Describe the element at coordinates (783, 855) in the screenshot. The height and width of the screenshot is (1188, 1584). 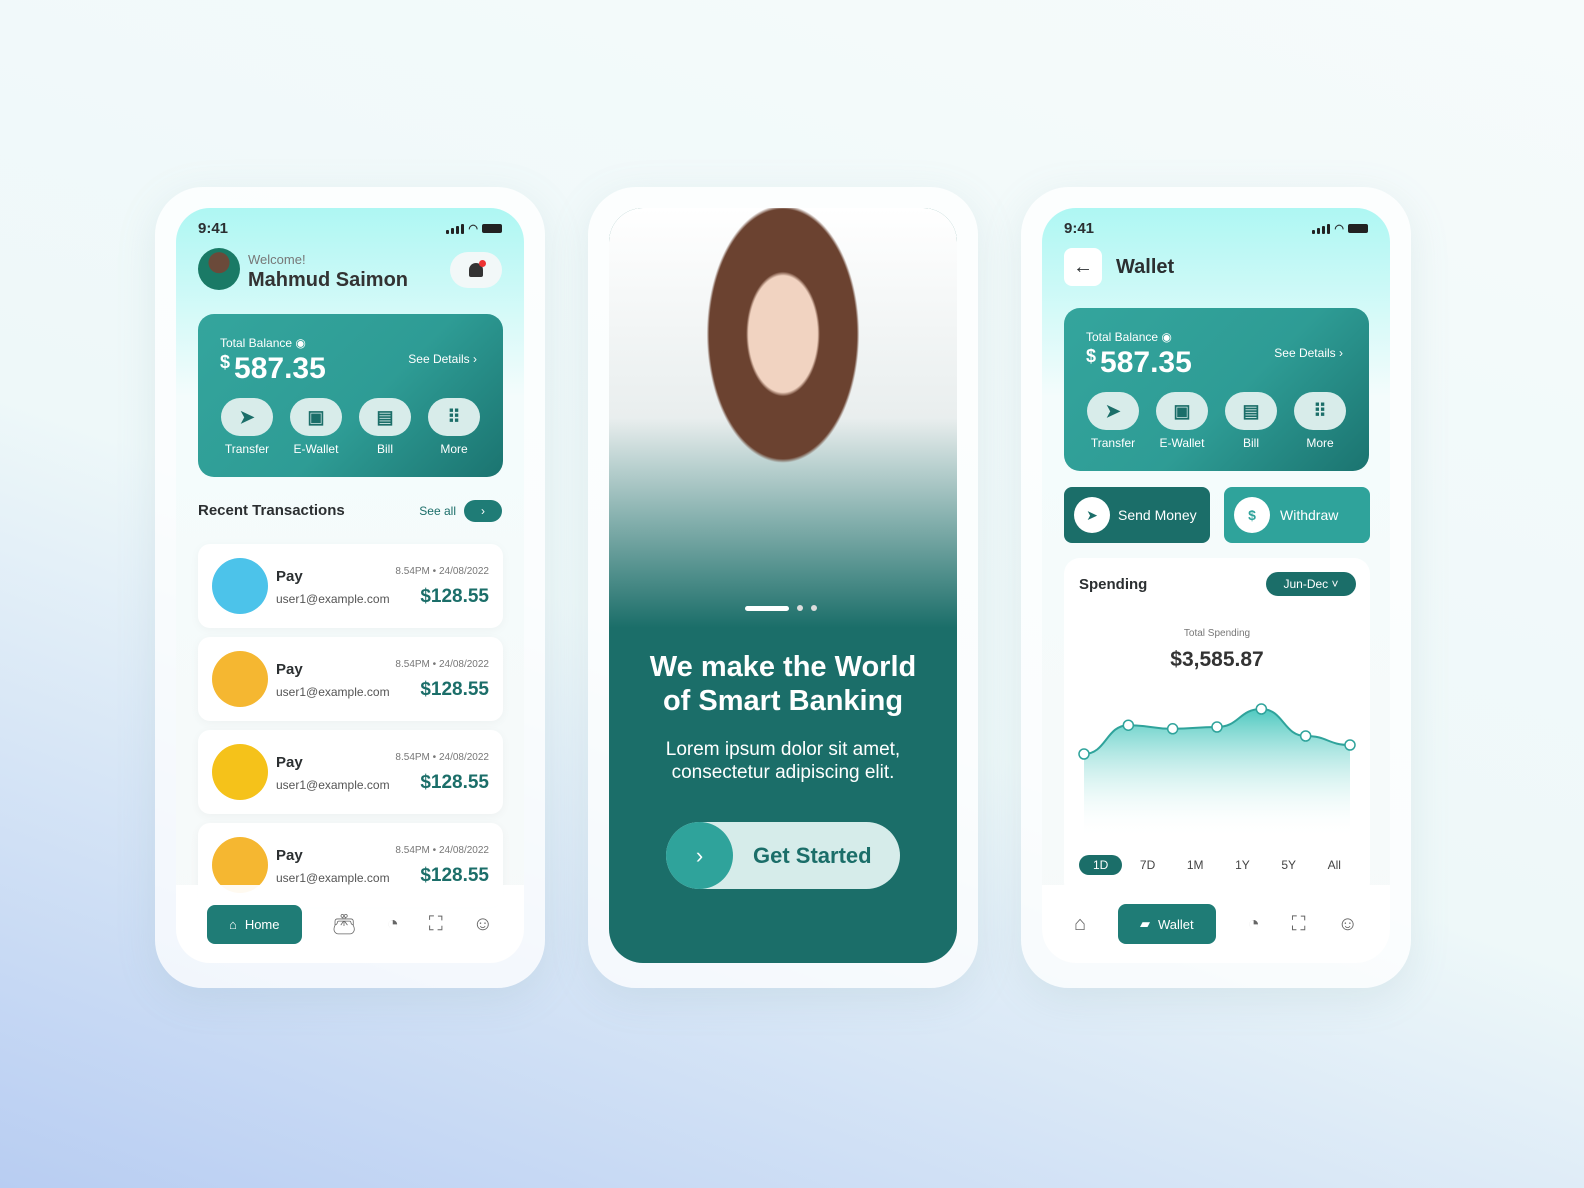
I see `get-started-button: › Get Started` at that location.